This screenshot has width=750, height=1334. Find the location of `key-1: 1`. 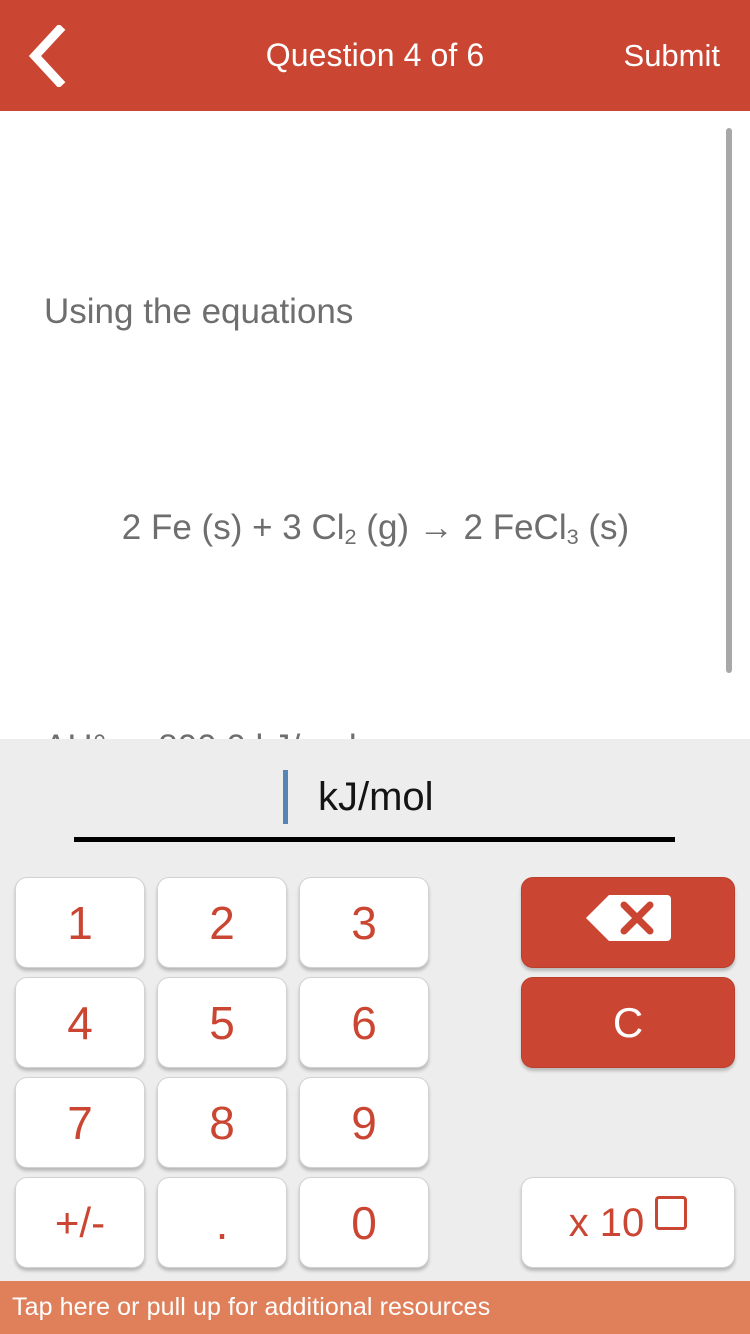

key-1: 1 is located at coordinates (80, 922).